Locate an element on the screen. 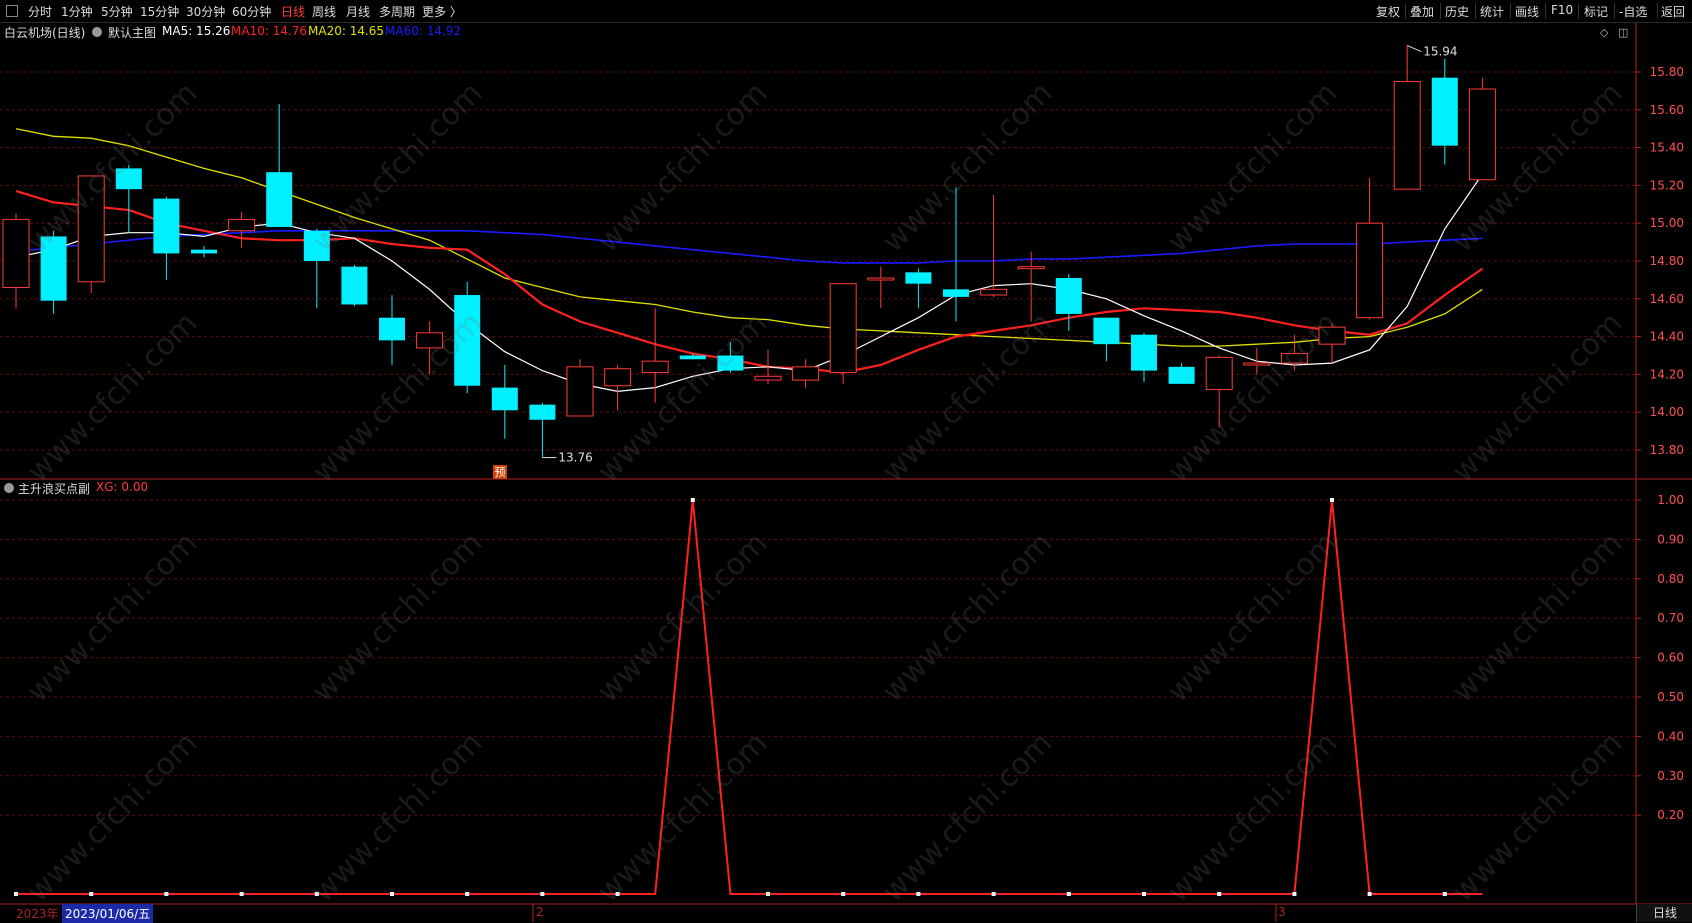 This screenshot has height=923, width=1692. tab-60min: 60分钟 is located at coordinates (251, 11).